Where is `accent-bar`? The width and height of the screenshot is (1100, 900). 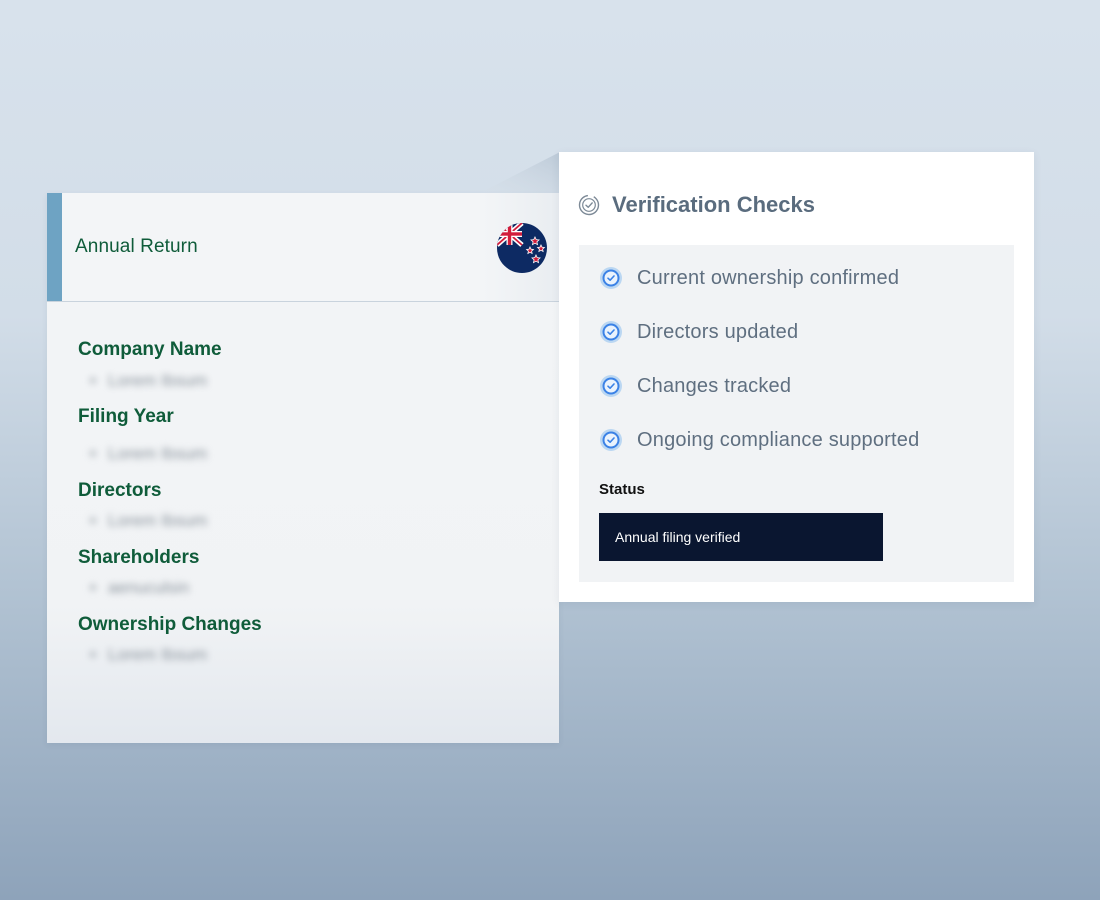 accent-bar is located at coordinates (54, 247).